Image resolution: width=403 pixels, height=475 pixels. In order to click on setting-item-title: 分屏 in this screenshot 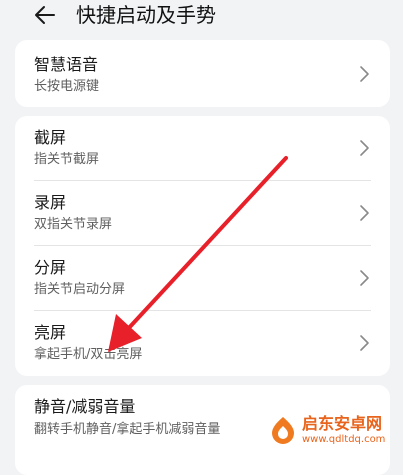, I will do `click(50, 267)`.